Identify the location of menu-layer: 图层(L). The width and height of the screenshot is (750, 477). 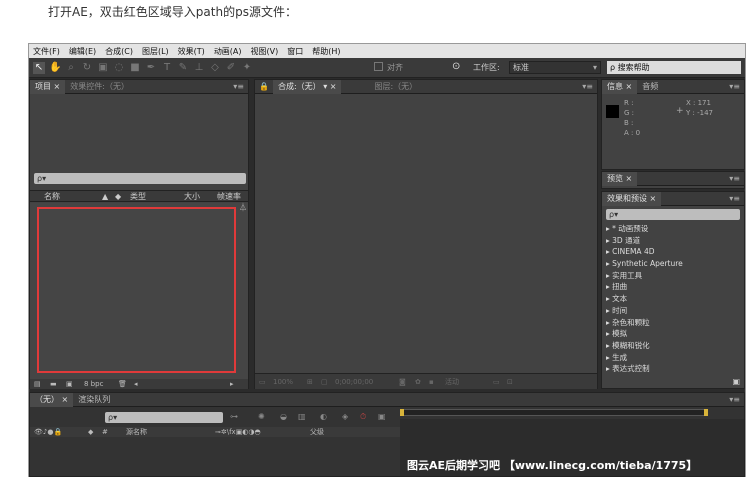
(155, 51).